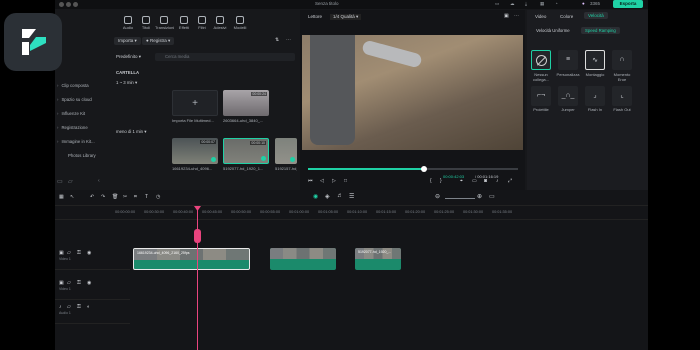  I want to click on preset-custom: ≡, so click(568, 60).